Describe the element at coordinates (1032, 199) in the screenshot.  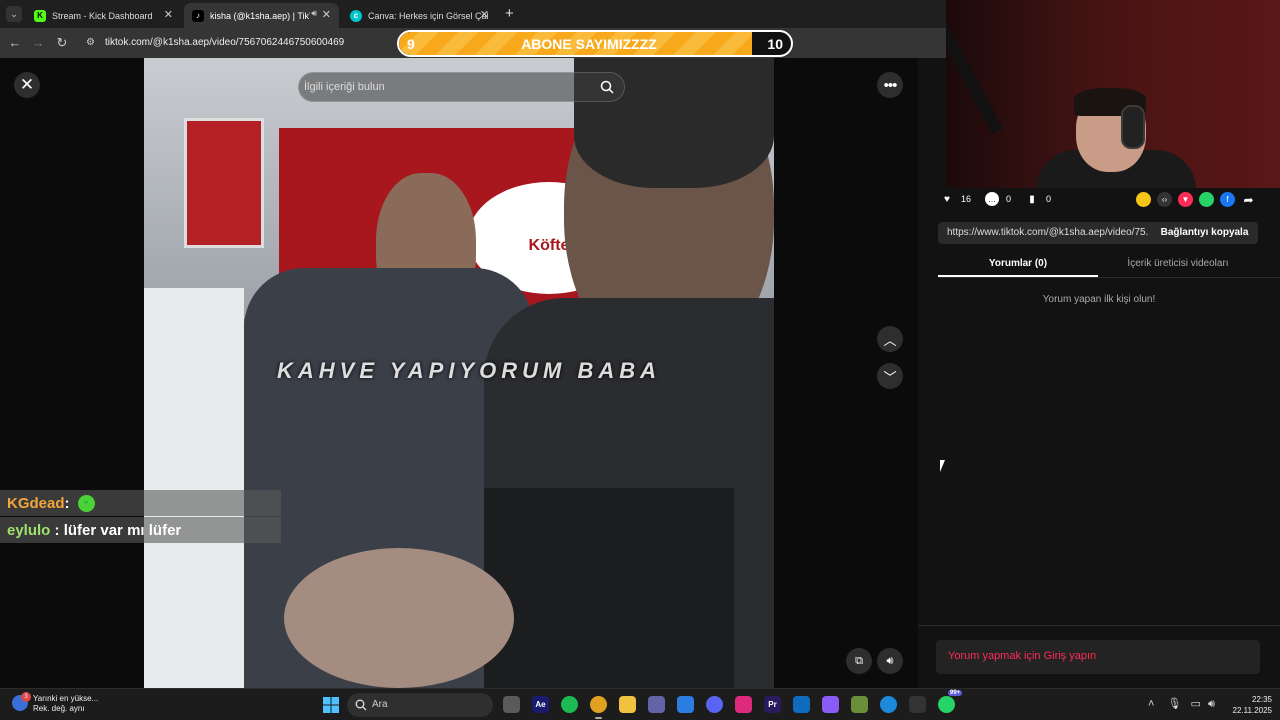
I see `bookmark-icon: ▮` at that location.